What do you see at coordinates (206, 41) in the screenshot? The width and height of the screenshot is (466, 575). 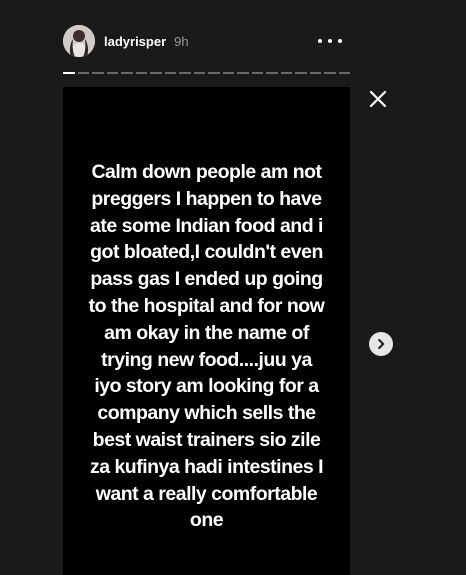 I see `story-header: ladyrisper 9h` at bounding box center [206, 41].